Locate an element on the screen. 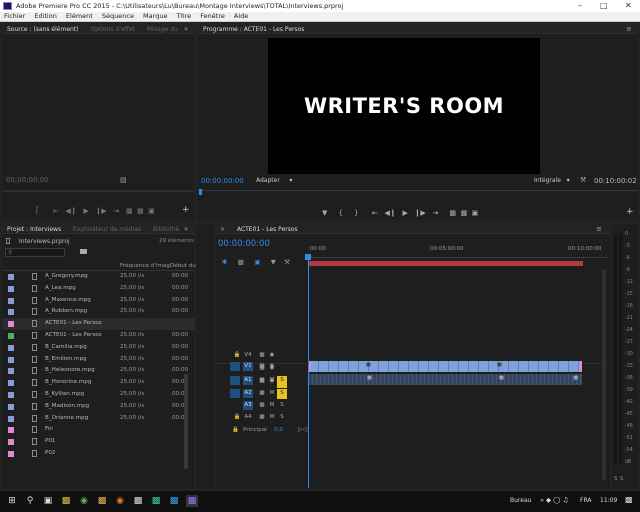  list-item: Fin is located at coordinates (98, 430).